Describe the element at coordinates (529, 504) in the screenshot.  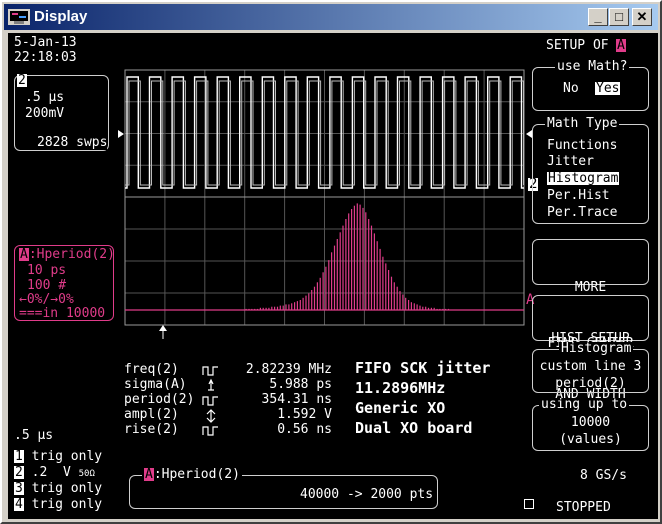
I see `acquisition-indicator` at that location.